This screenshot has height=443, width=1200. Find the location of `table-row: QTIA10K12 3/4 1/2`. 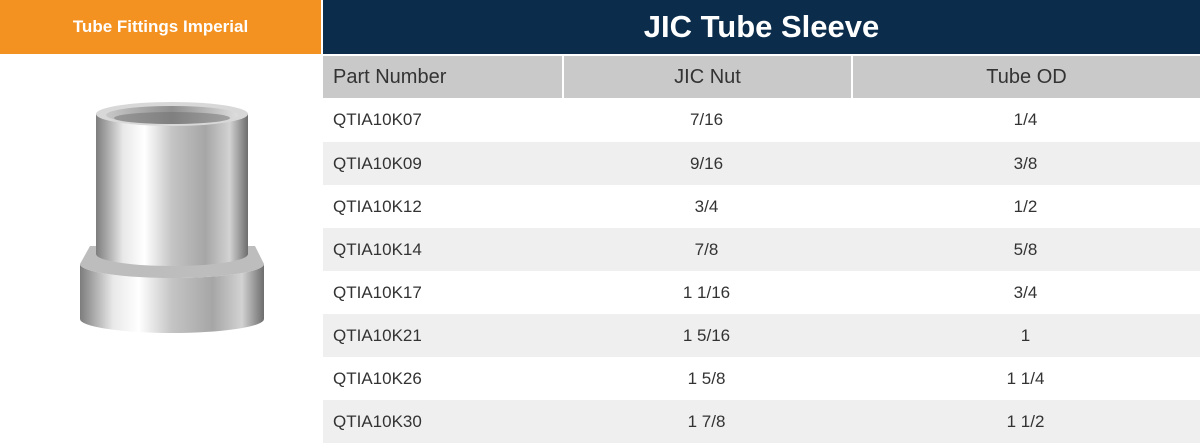

table-row: QTIA10K12 3/4 1/2 is located at coordinates (761, 206).